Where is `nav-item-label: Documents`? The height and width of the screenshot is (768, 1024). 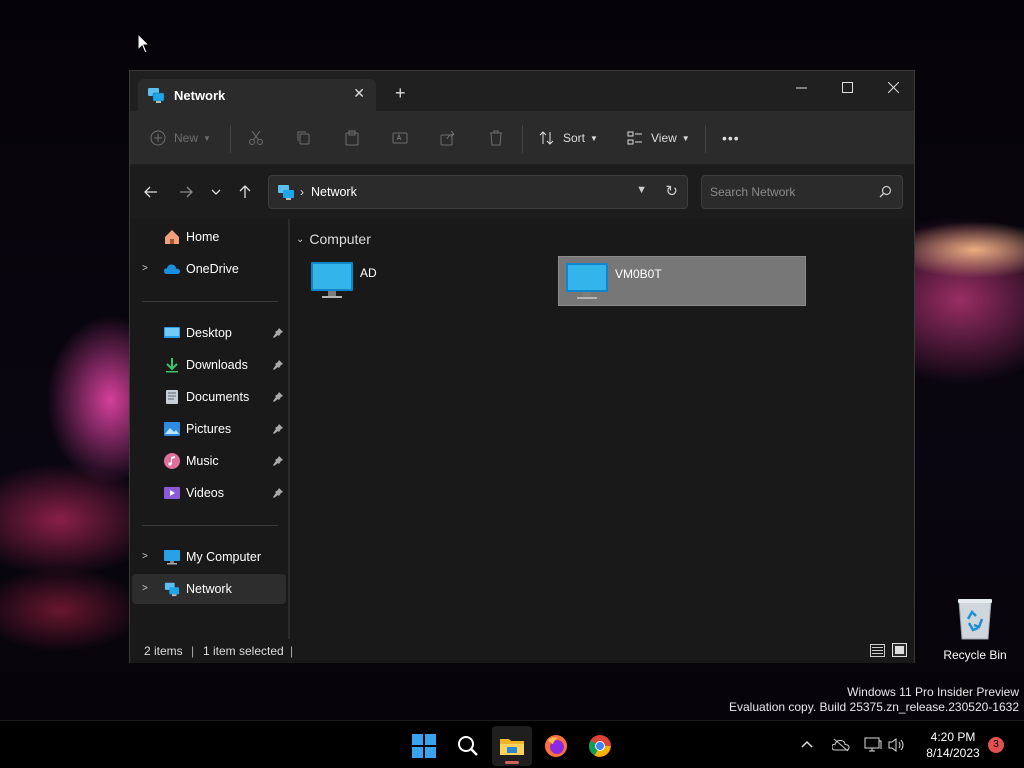
nav-item-label: Documents is located at coordinates (218, 397).